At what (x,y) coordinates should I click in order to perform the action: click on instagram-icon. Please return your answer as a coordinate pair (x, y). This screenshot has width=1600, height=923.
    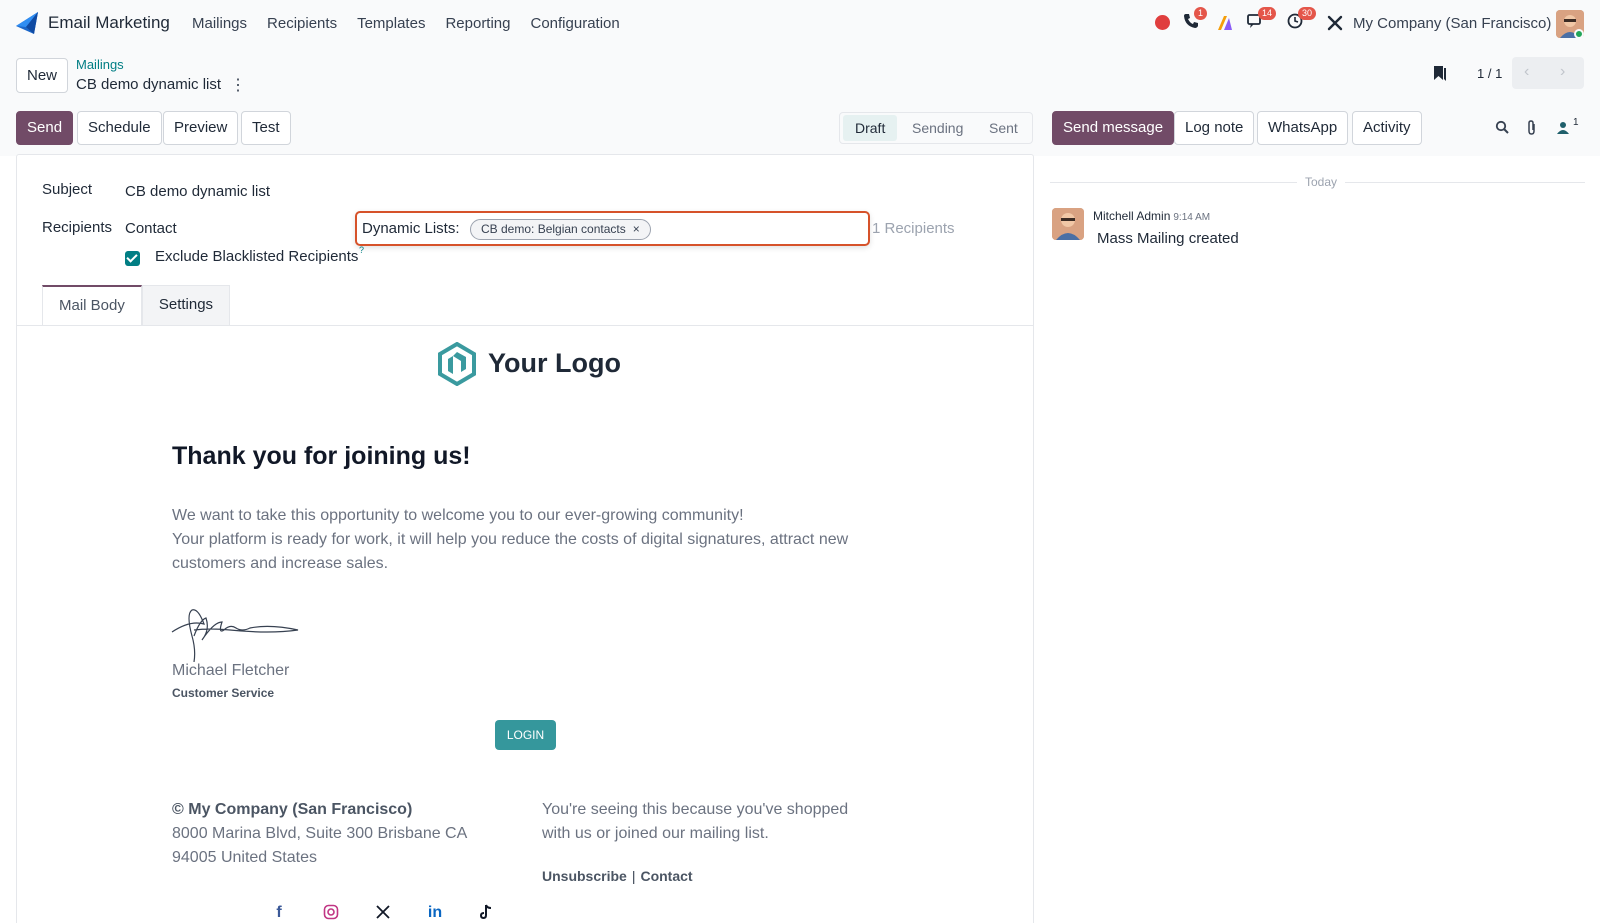
    Looking at the image, I should click on (331, 913).